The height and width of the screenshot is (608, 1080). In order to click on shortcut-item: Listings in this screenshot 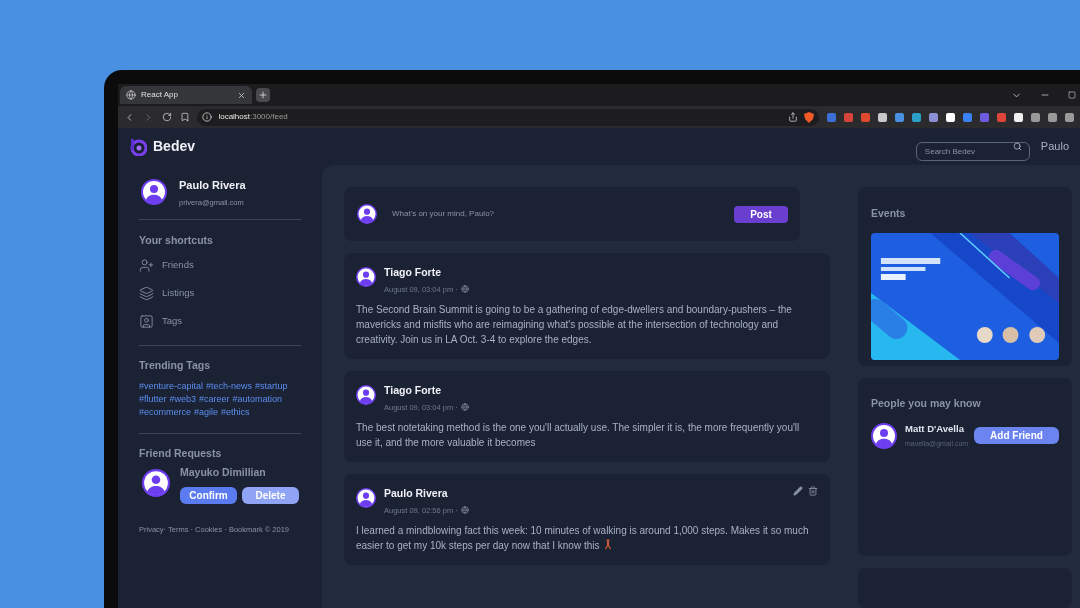, I will do `click(220, 293)`.